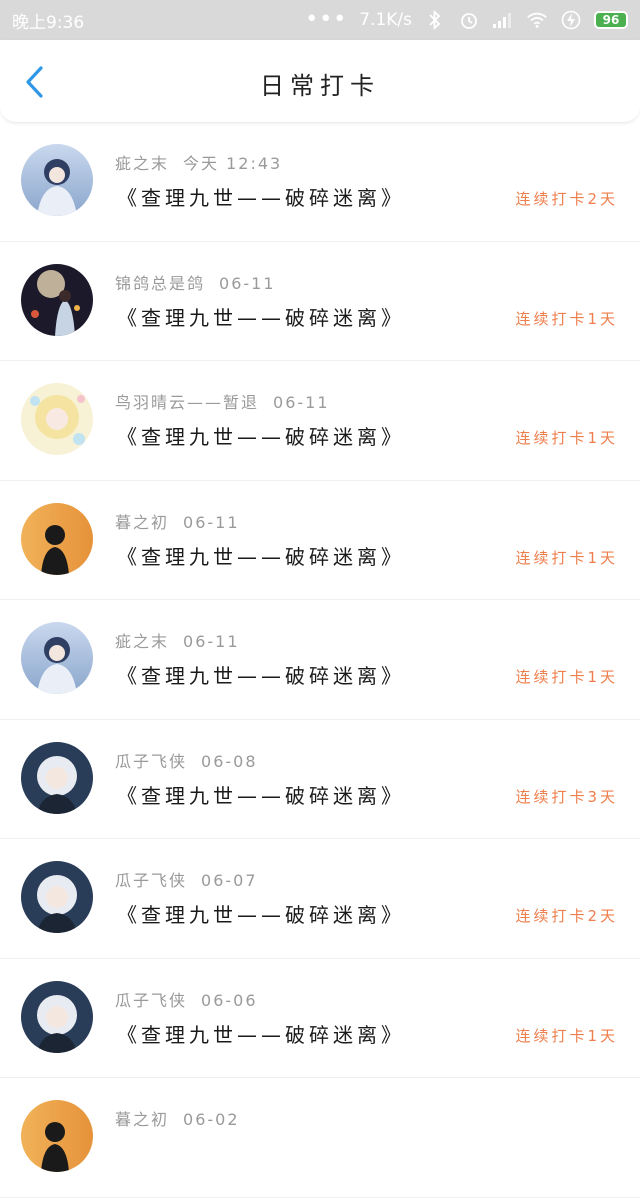  What do you see at coordinates (537, 20) in the screenshot?
I see `wifi-icon` at bounding box center [537, 20].